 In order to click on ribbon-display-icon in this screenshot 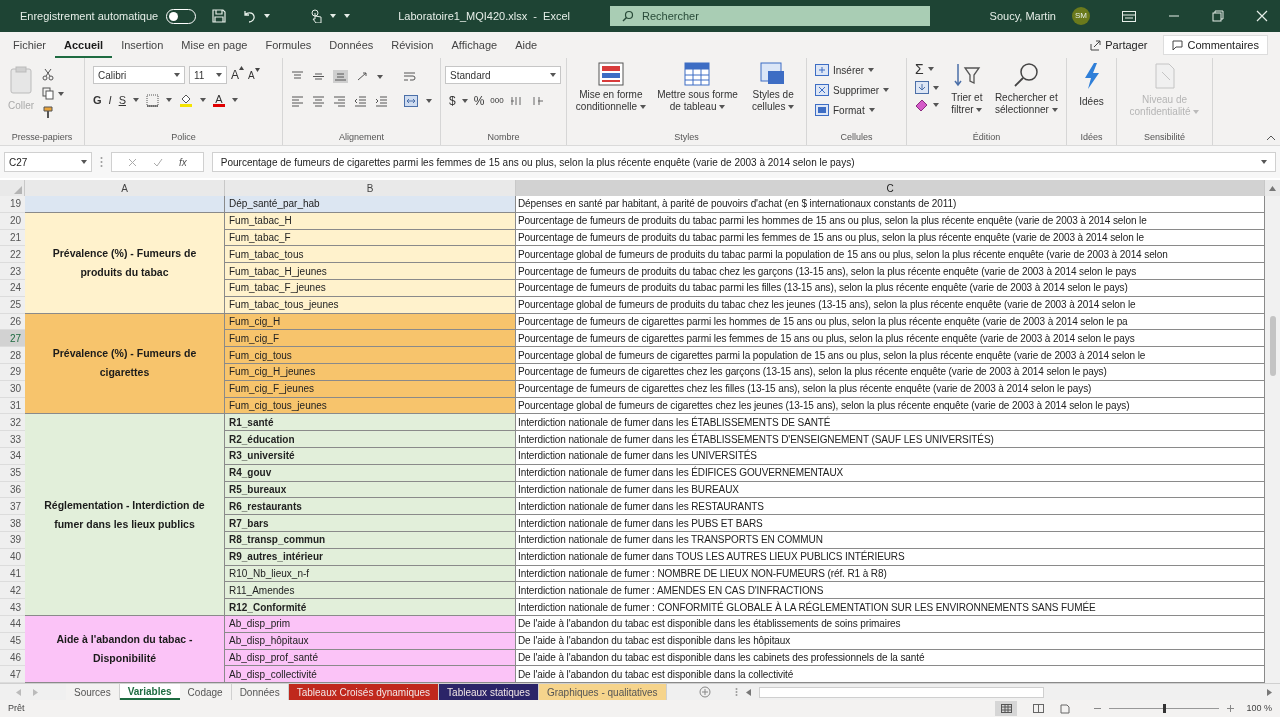, I will do `click(1129, 16)`.